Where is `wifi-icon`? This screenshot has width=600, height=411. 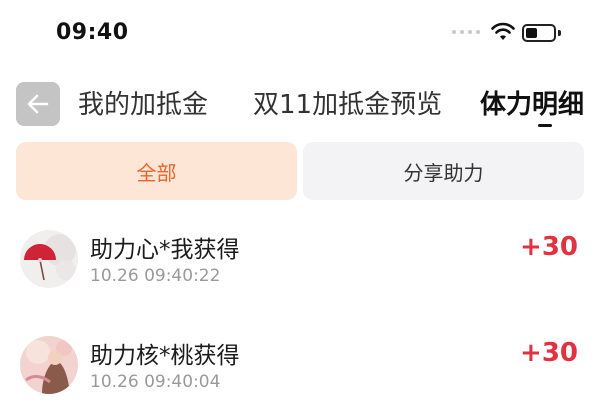 wifi-icon is located at coordinates (503, 31).